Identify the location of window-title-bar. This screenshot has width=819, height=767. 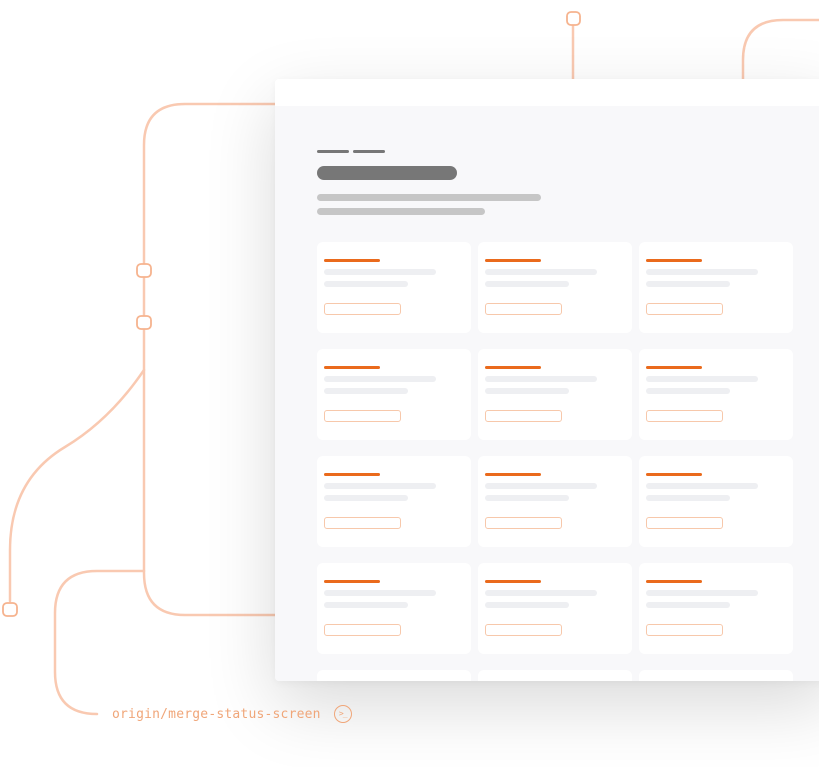
(547, 92).